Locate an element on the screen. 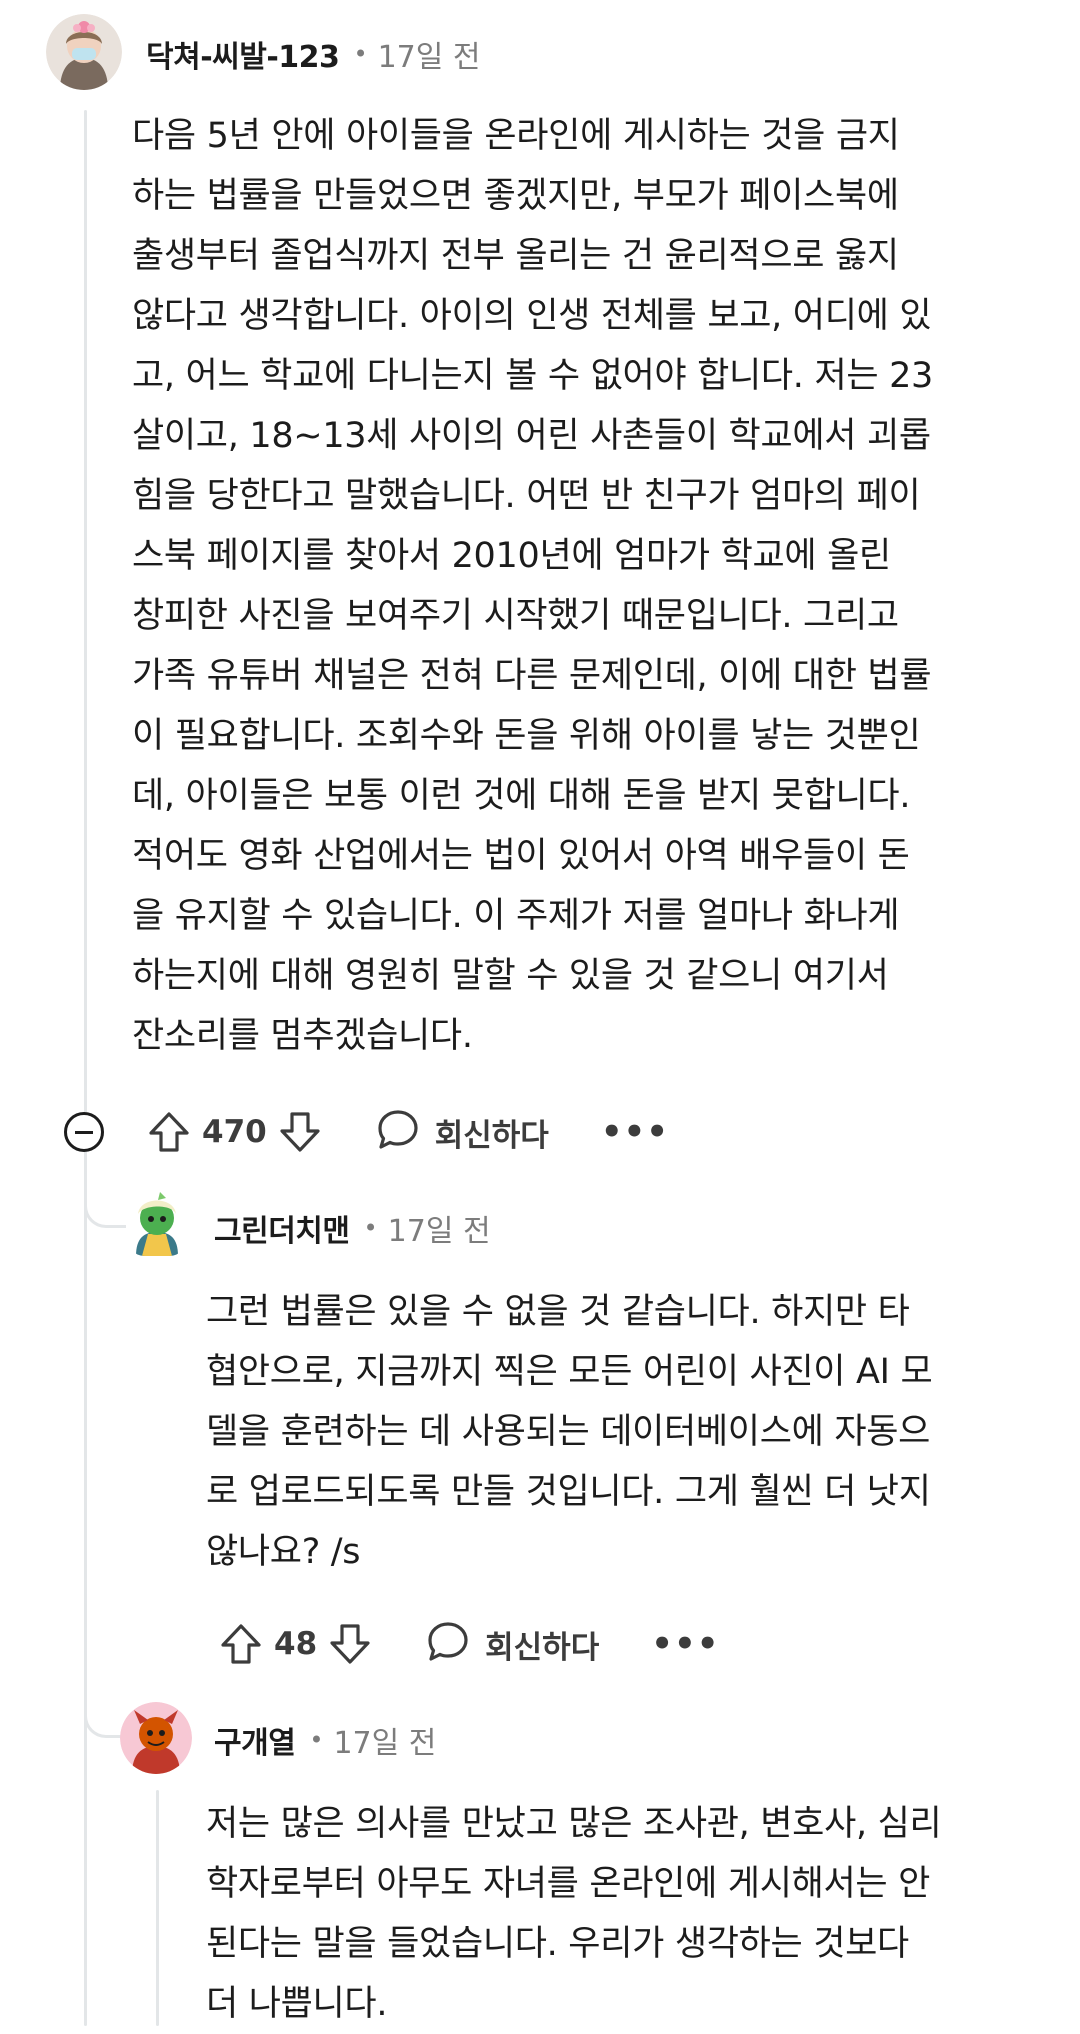  comment-line: 그런 법률은 있을 수 없을 것 같습니다. 하지만 타 is located at coordinates (558, 1312).